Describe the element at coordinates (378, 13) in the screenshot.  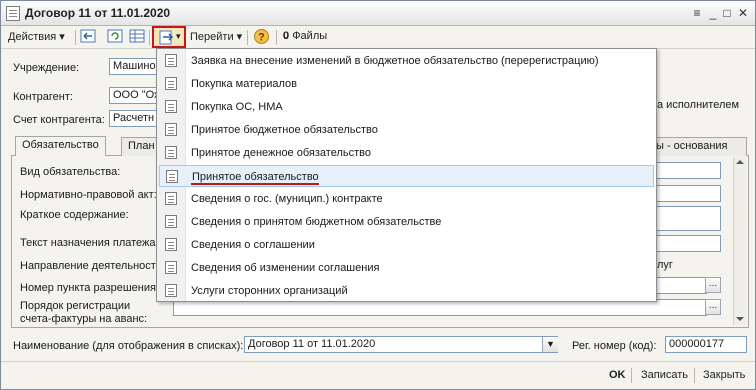
I see `title-bar: Договор 11 от 11.01.2020 ≡ _ □ ✕` at that location.